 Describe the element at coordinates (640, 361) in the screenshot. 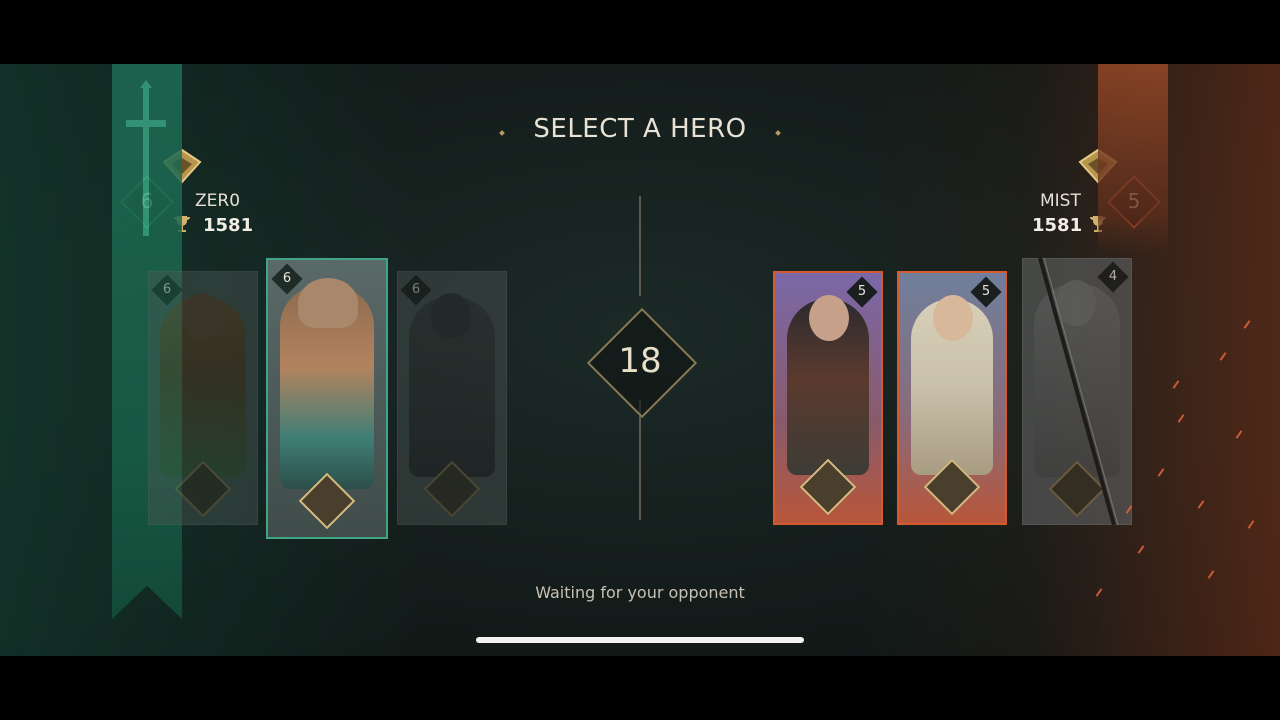

I see `countdown-timer: 18` at that location.